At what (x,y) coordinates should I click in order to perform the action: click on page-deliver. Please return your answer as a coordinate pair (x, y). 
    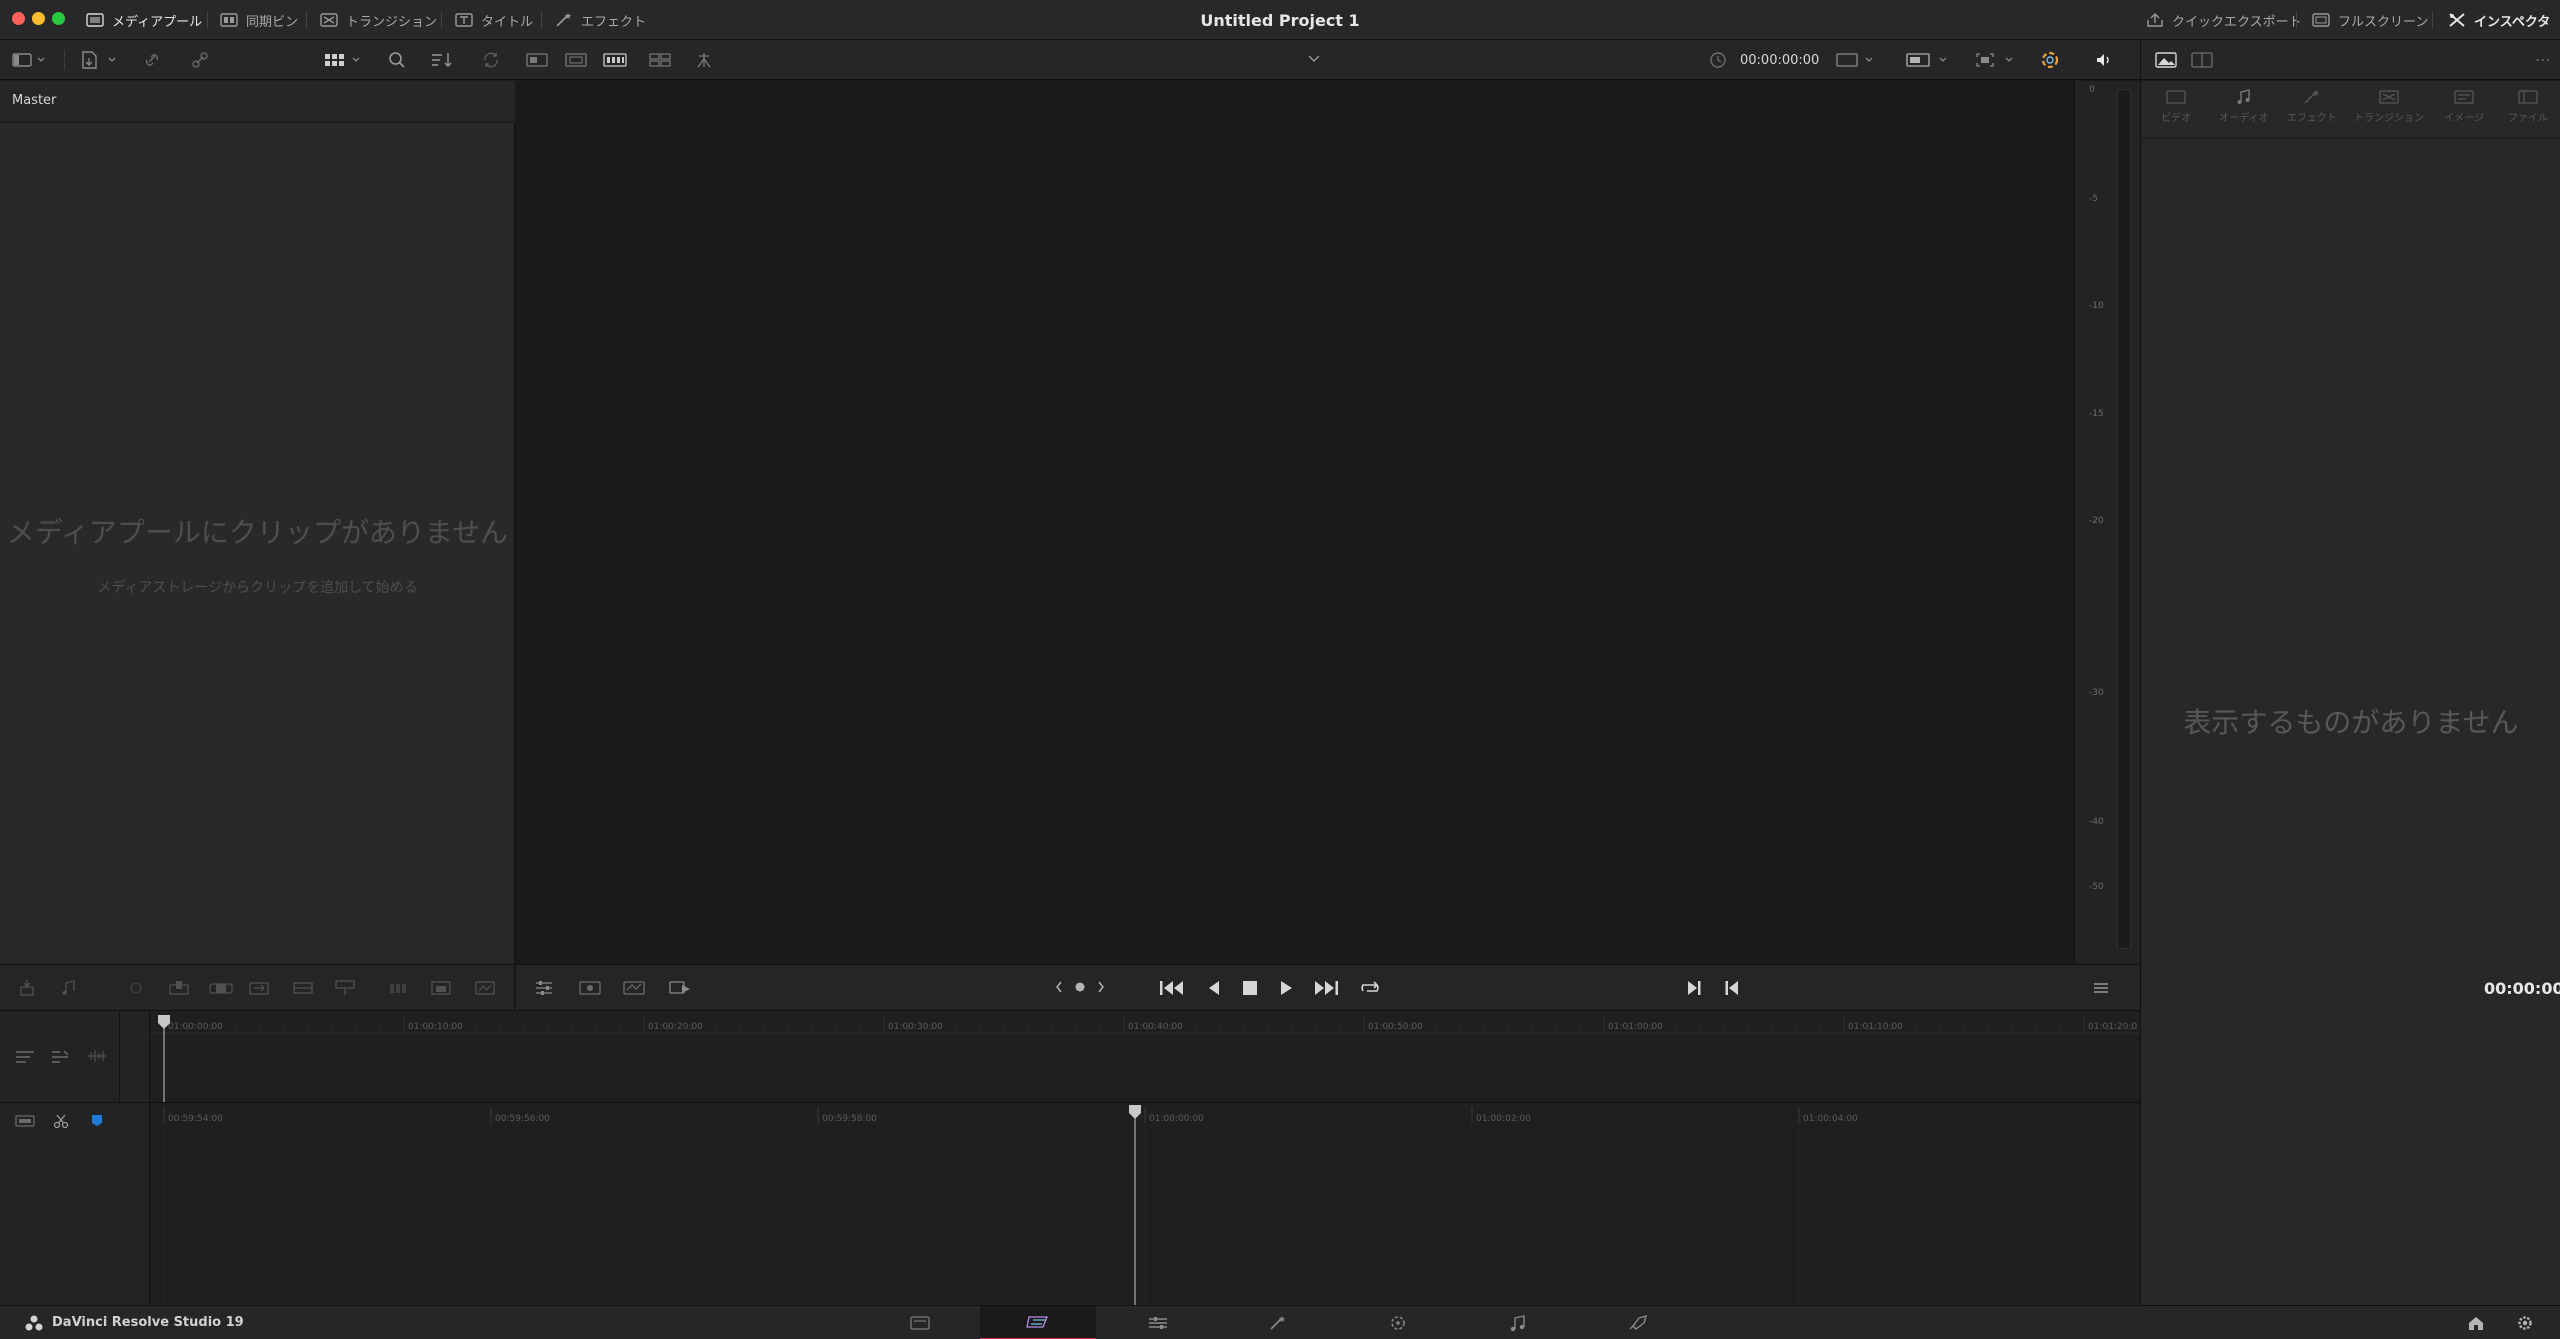
    Looking at the image, I should click on (1638, 1322).